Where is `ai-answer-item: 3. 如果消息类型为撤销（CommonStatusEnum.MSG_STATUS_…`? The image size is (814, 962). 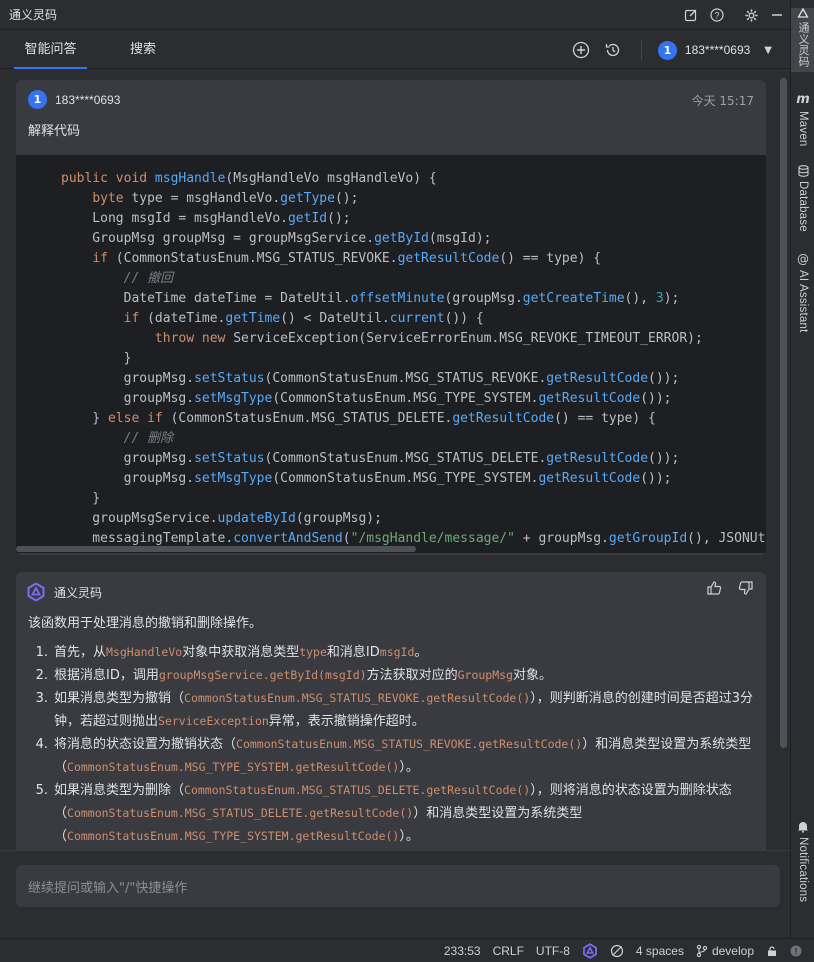
ai-answer-item: 3. 如果消息类型为撤销（CommonStatusEnum.MSG_STATUS_… is located at coordinates (396, 710).